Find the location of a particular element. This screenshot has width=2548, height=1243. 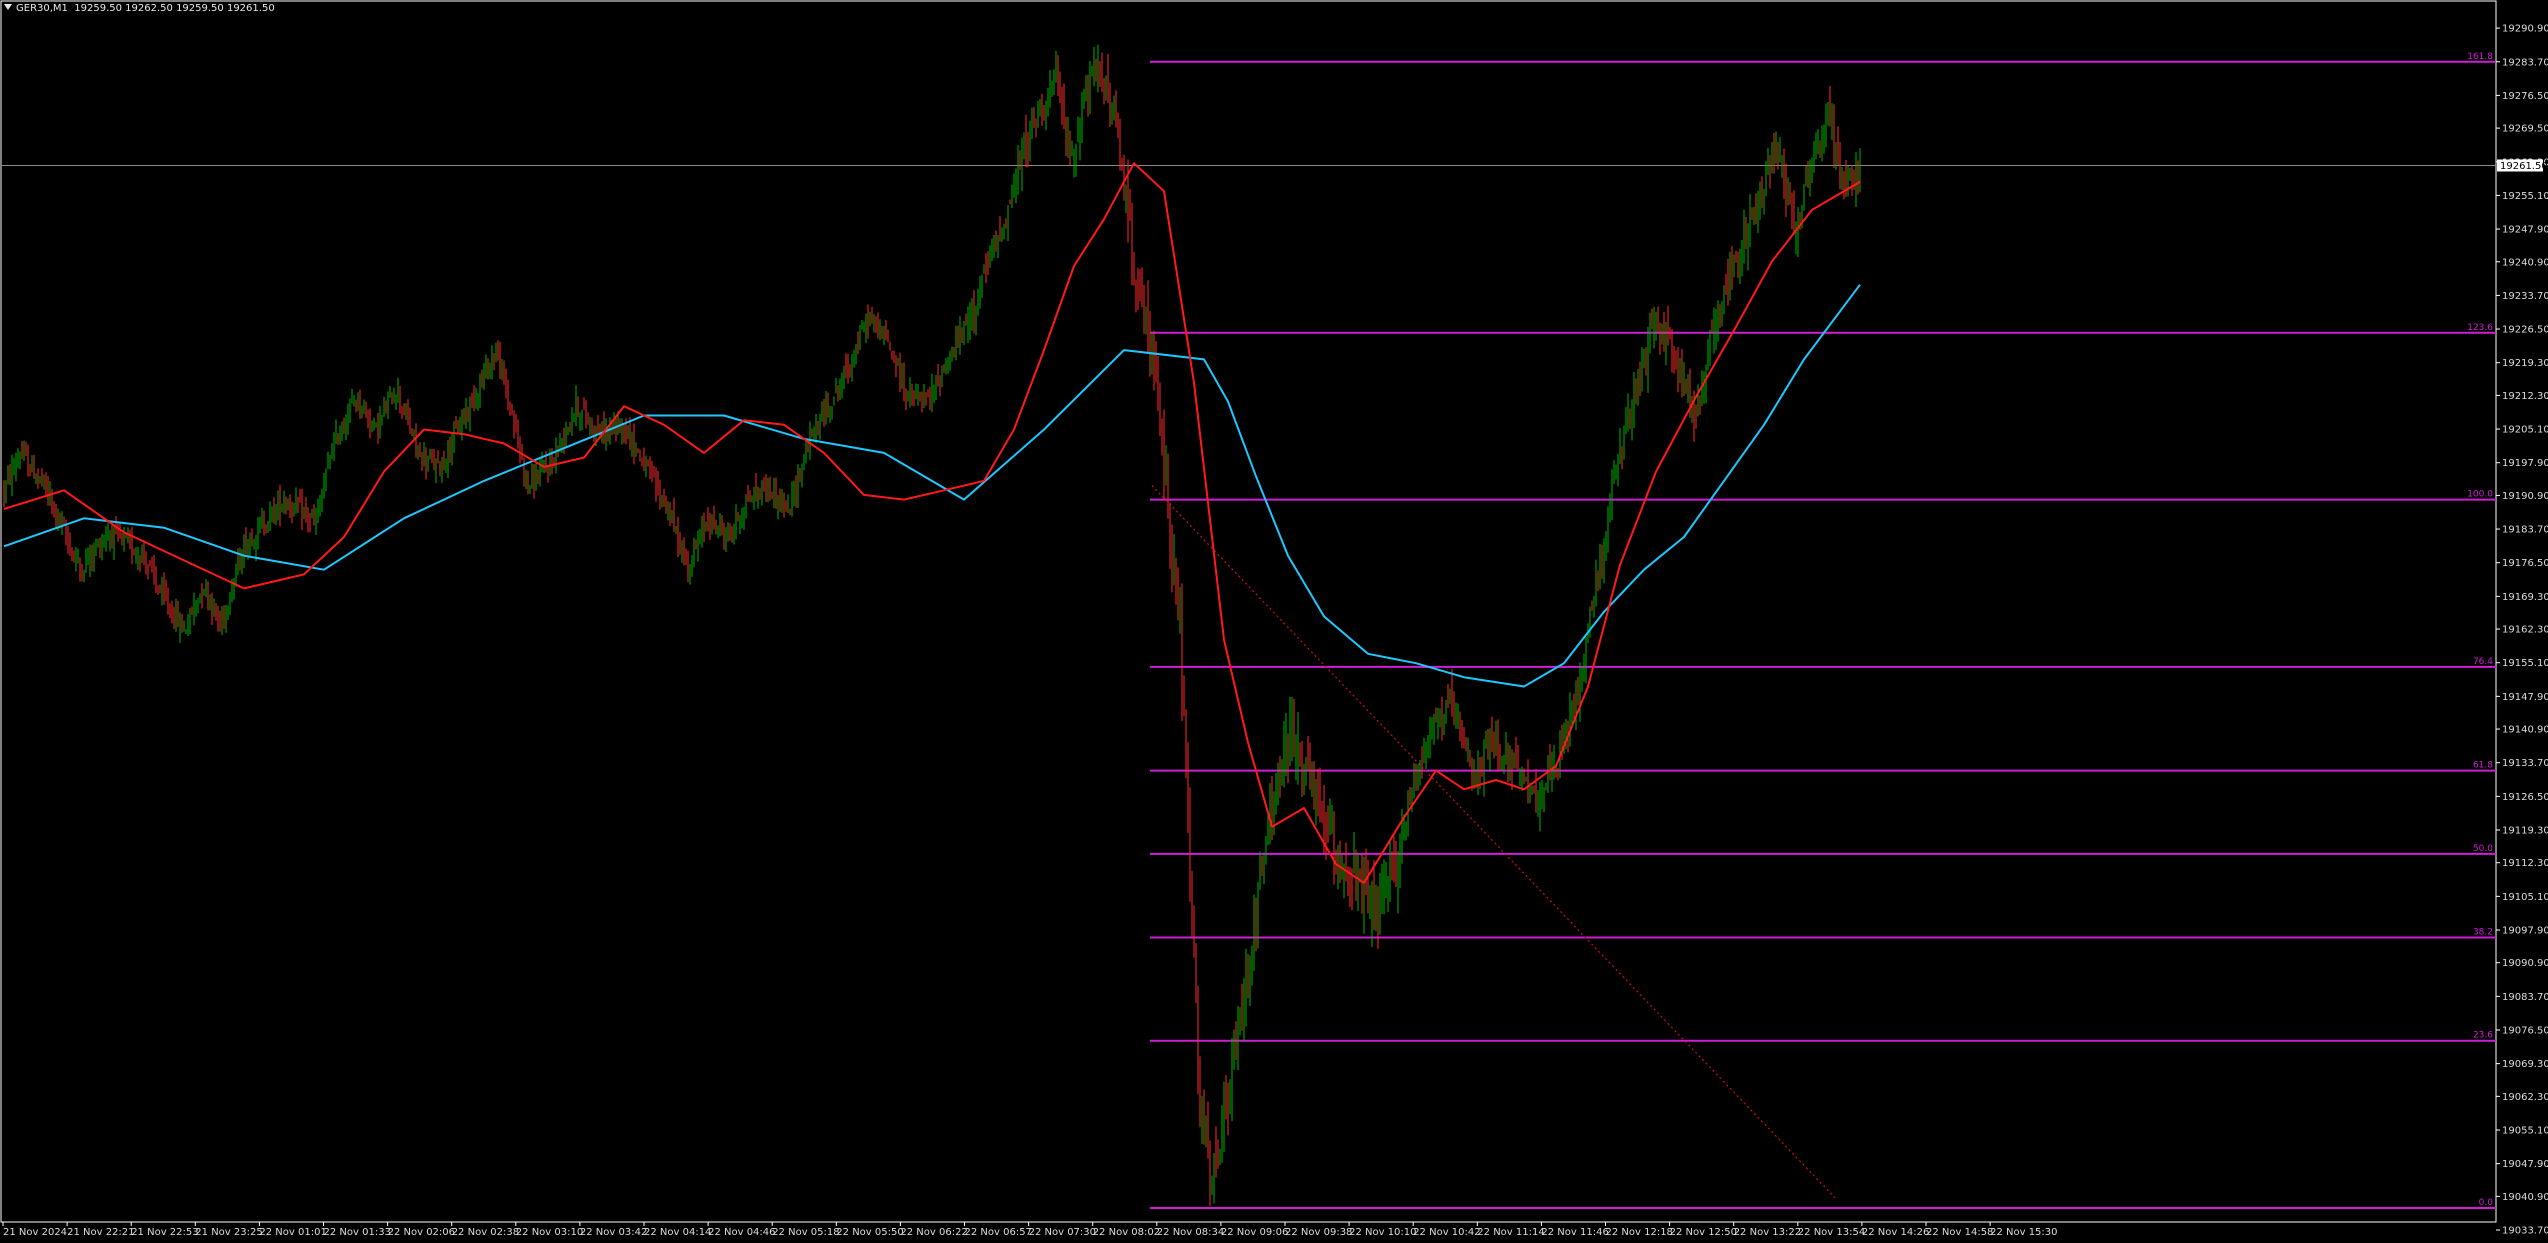

price-tick-label: 19176.50 is located at coordinates (2525, 563).